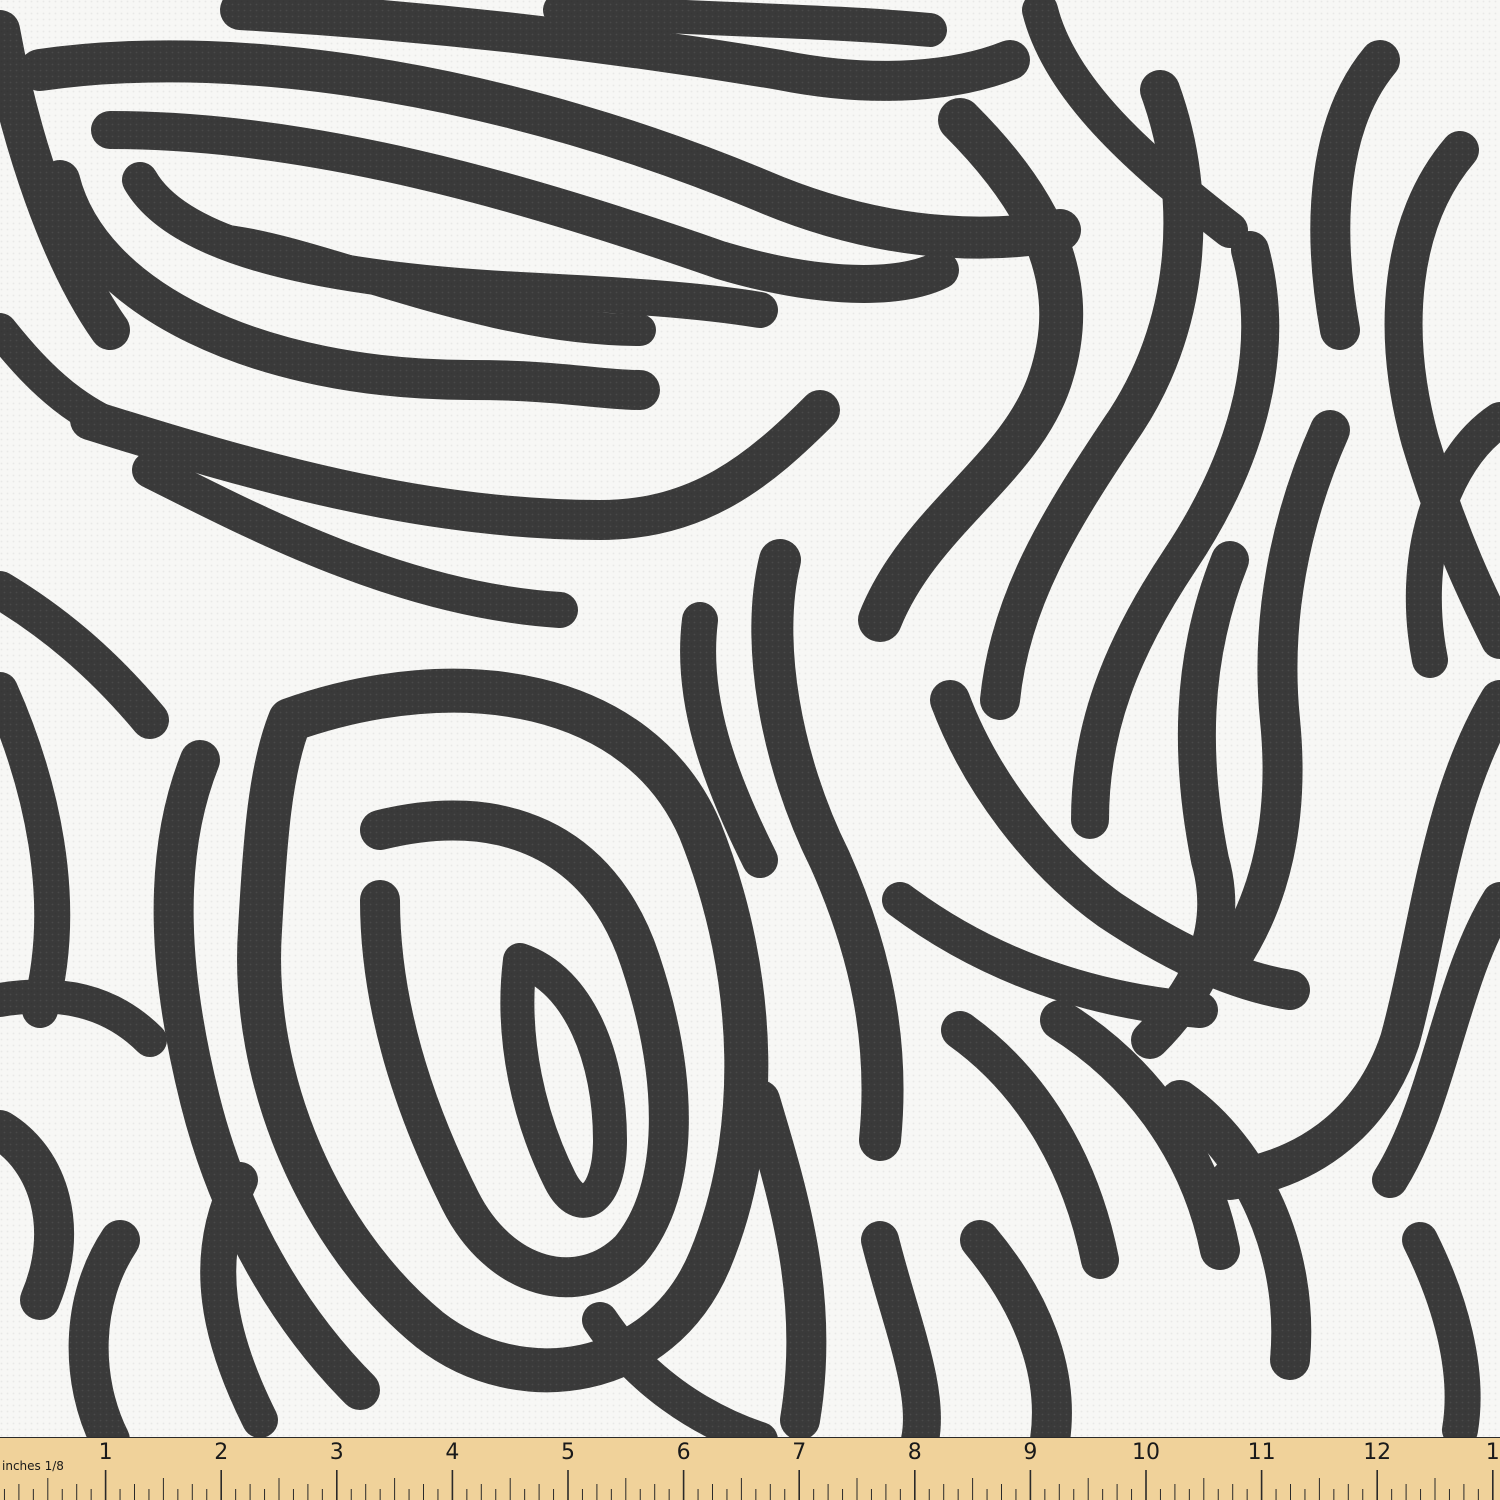 This screenshot has height=1500, width=1500. What do you see at coordinates (336, 1452) in the screenshot?
I see `ruler-tick-label: 3` at bounding box center [336, 1452].